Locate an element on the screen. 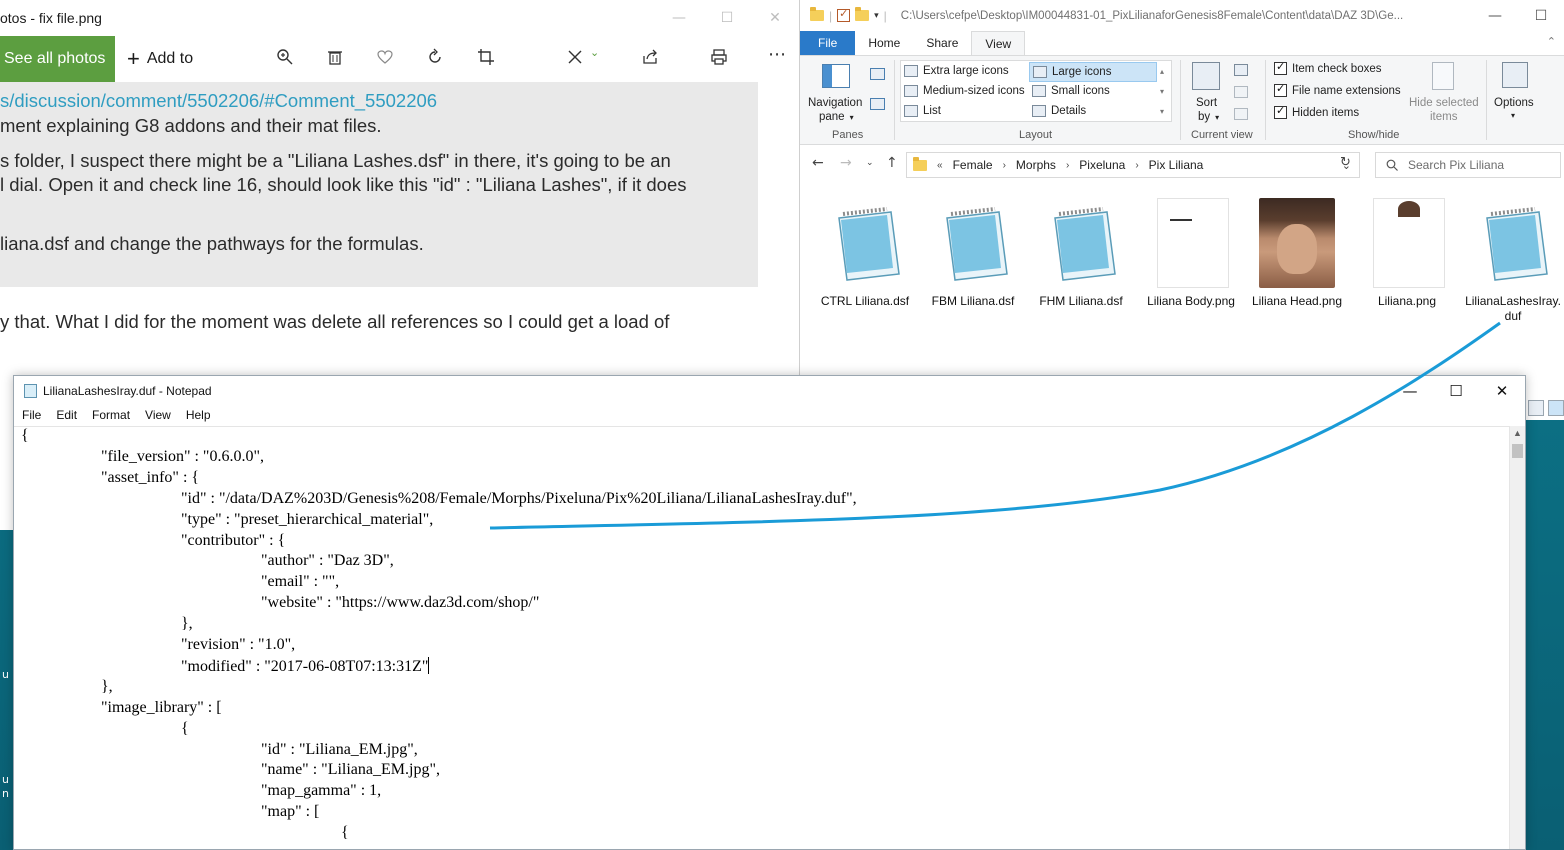 The image size is (1564, 850). details-option: Details is located at coordinates (1059, 111).